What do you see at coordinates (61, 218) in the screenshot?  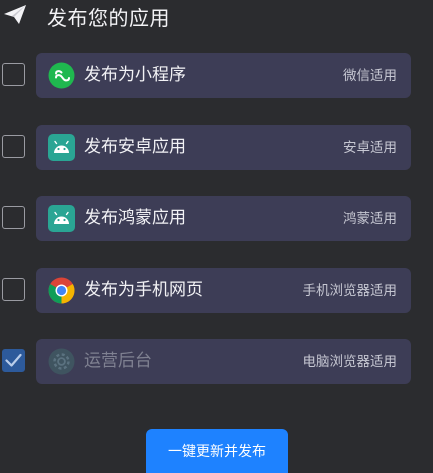 I see `harmonyos-icon` at bounding box center [61, 218].